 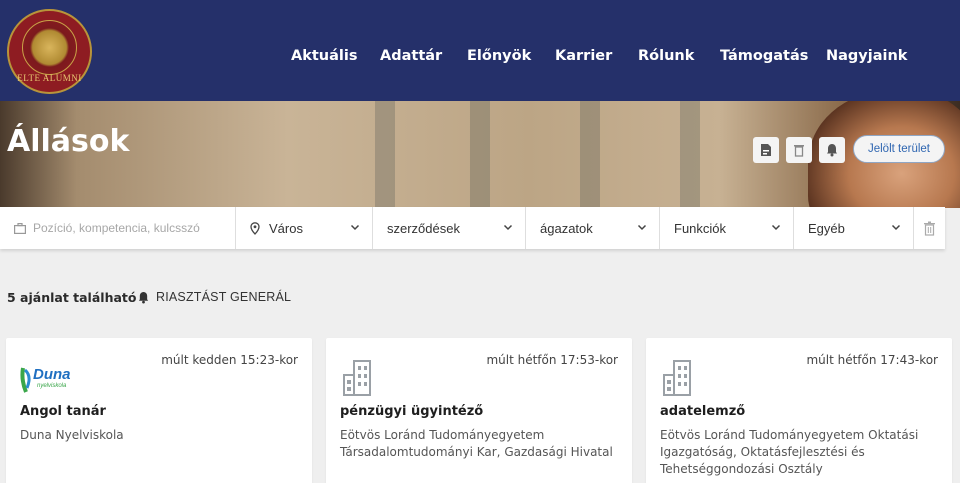 What do you see at coordinates (583, 56) in the screenshot?
I see `nav-item-karrier: Karrier` at bounding box center [583, 56].